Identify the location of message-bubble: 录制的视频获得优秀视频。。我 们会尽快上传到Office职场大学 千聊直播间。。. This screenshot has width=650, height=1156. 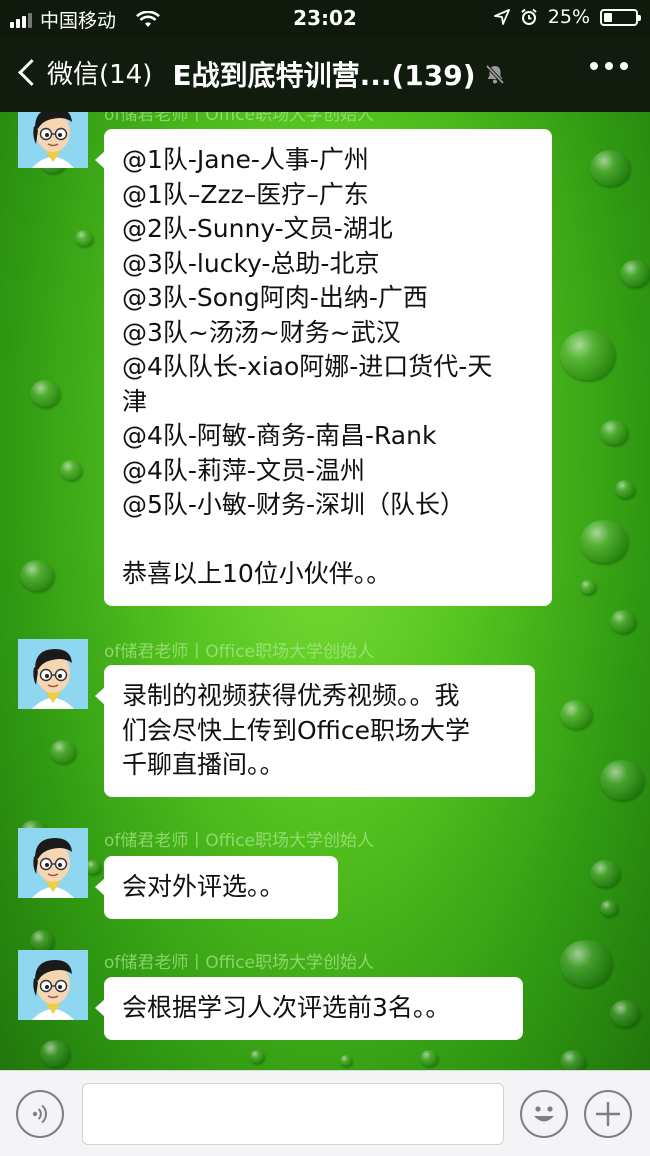
(315, 731).